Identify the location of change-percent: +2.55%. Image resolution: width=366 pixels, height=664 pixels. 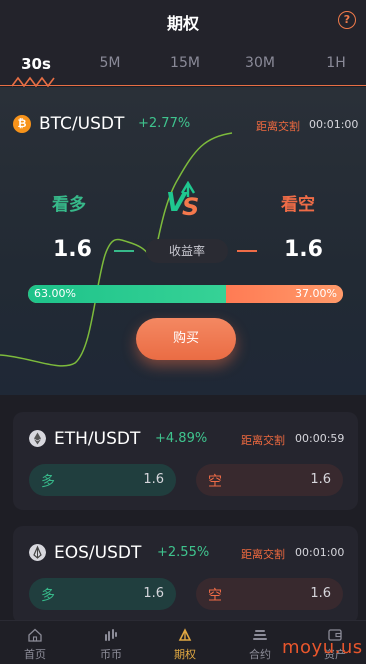
(183, 552).